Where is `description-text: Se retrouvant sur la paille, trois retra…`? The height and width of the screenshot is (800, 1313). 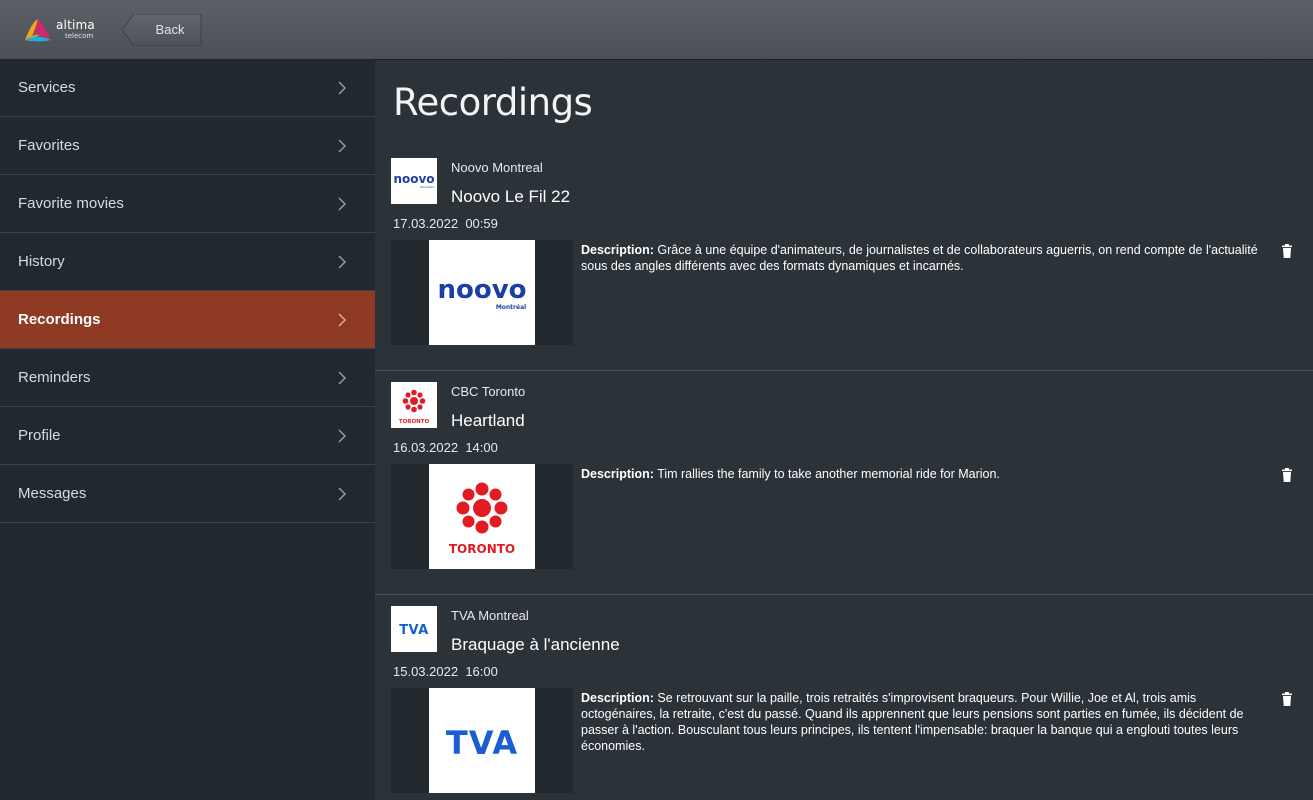
description-text: Se retrouvant sur la paille, trois retra… is located at coordinates (912, 722).